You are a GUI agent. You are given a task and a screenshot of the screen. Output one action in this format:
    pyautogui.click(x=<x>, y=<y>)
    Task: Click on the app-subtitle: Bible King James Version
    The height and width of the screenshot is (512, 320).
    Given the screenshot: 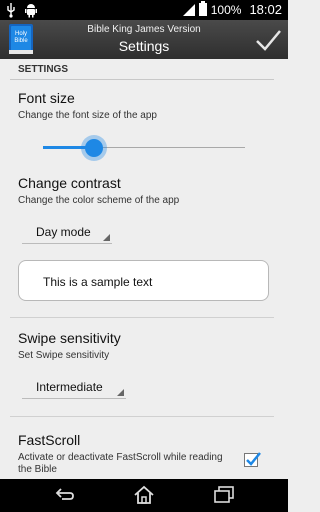 What is the action you would take?
    pyautogui.click(x=144, y=29)
    